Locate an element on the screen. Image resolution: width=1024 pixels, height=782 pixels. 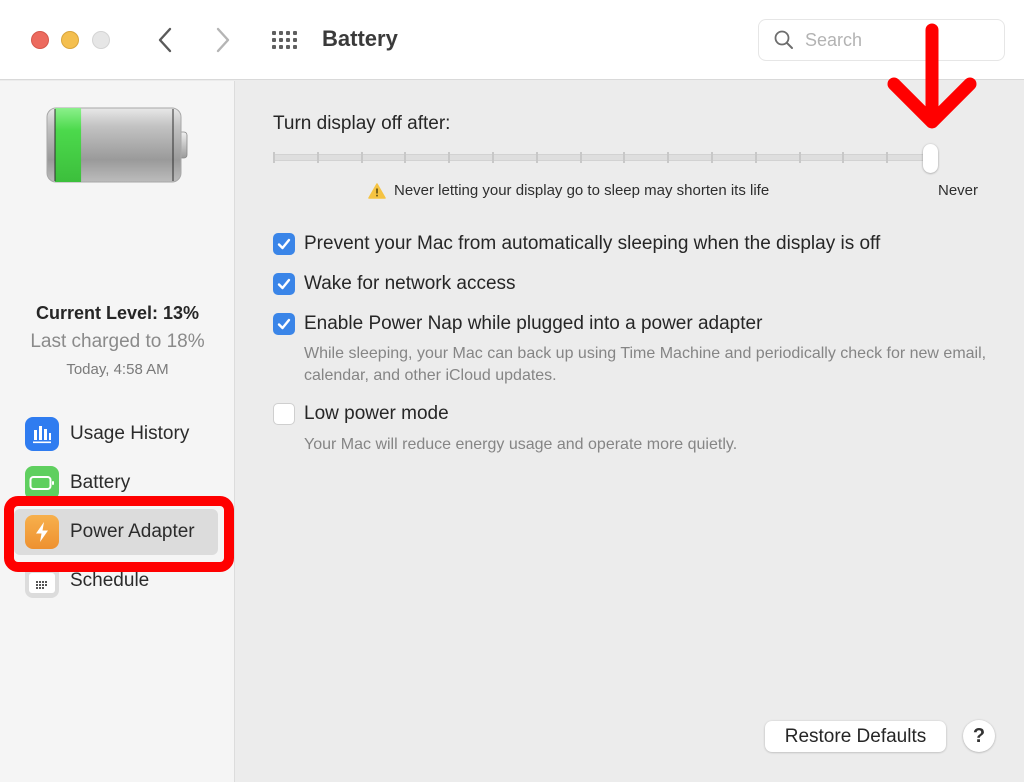
bar-chart-icon is located at coordinates (42, 434).